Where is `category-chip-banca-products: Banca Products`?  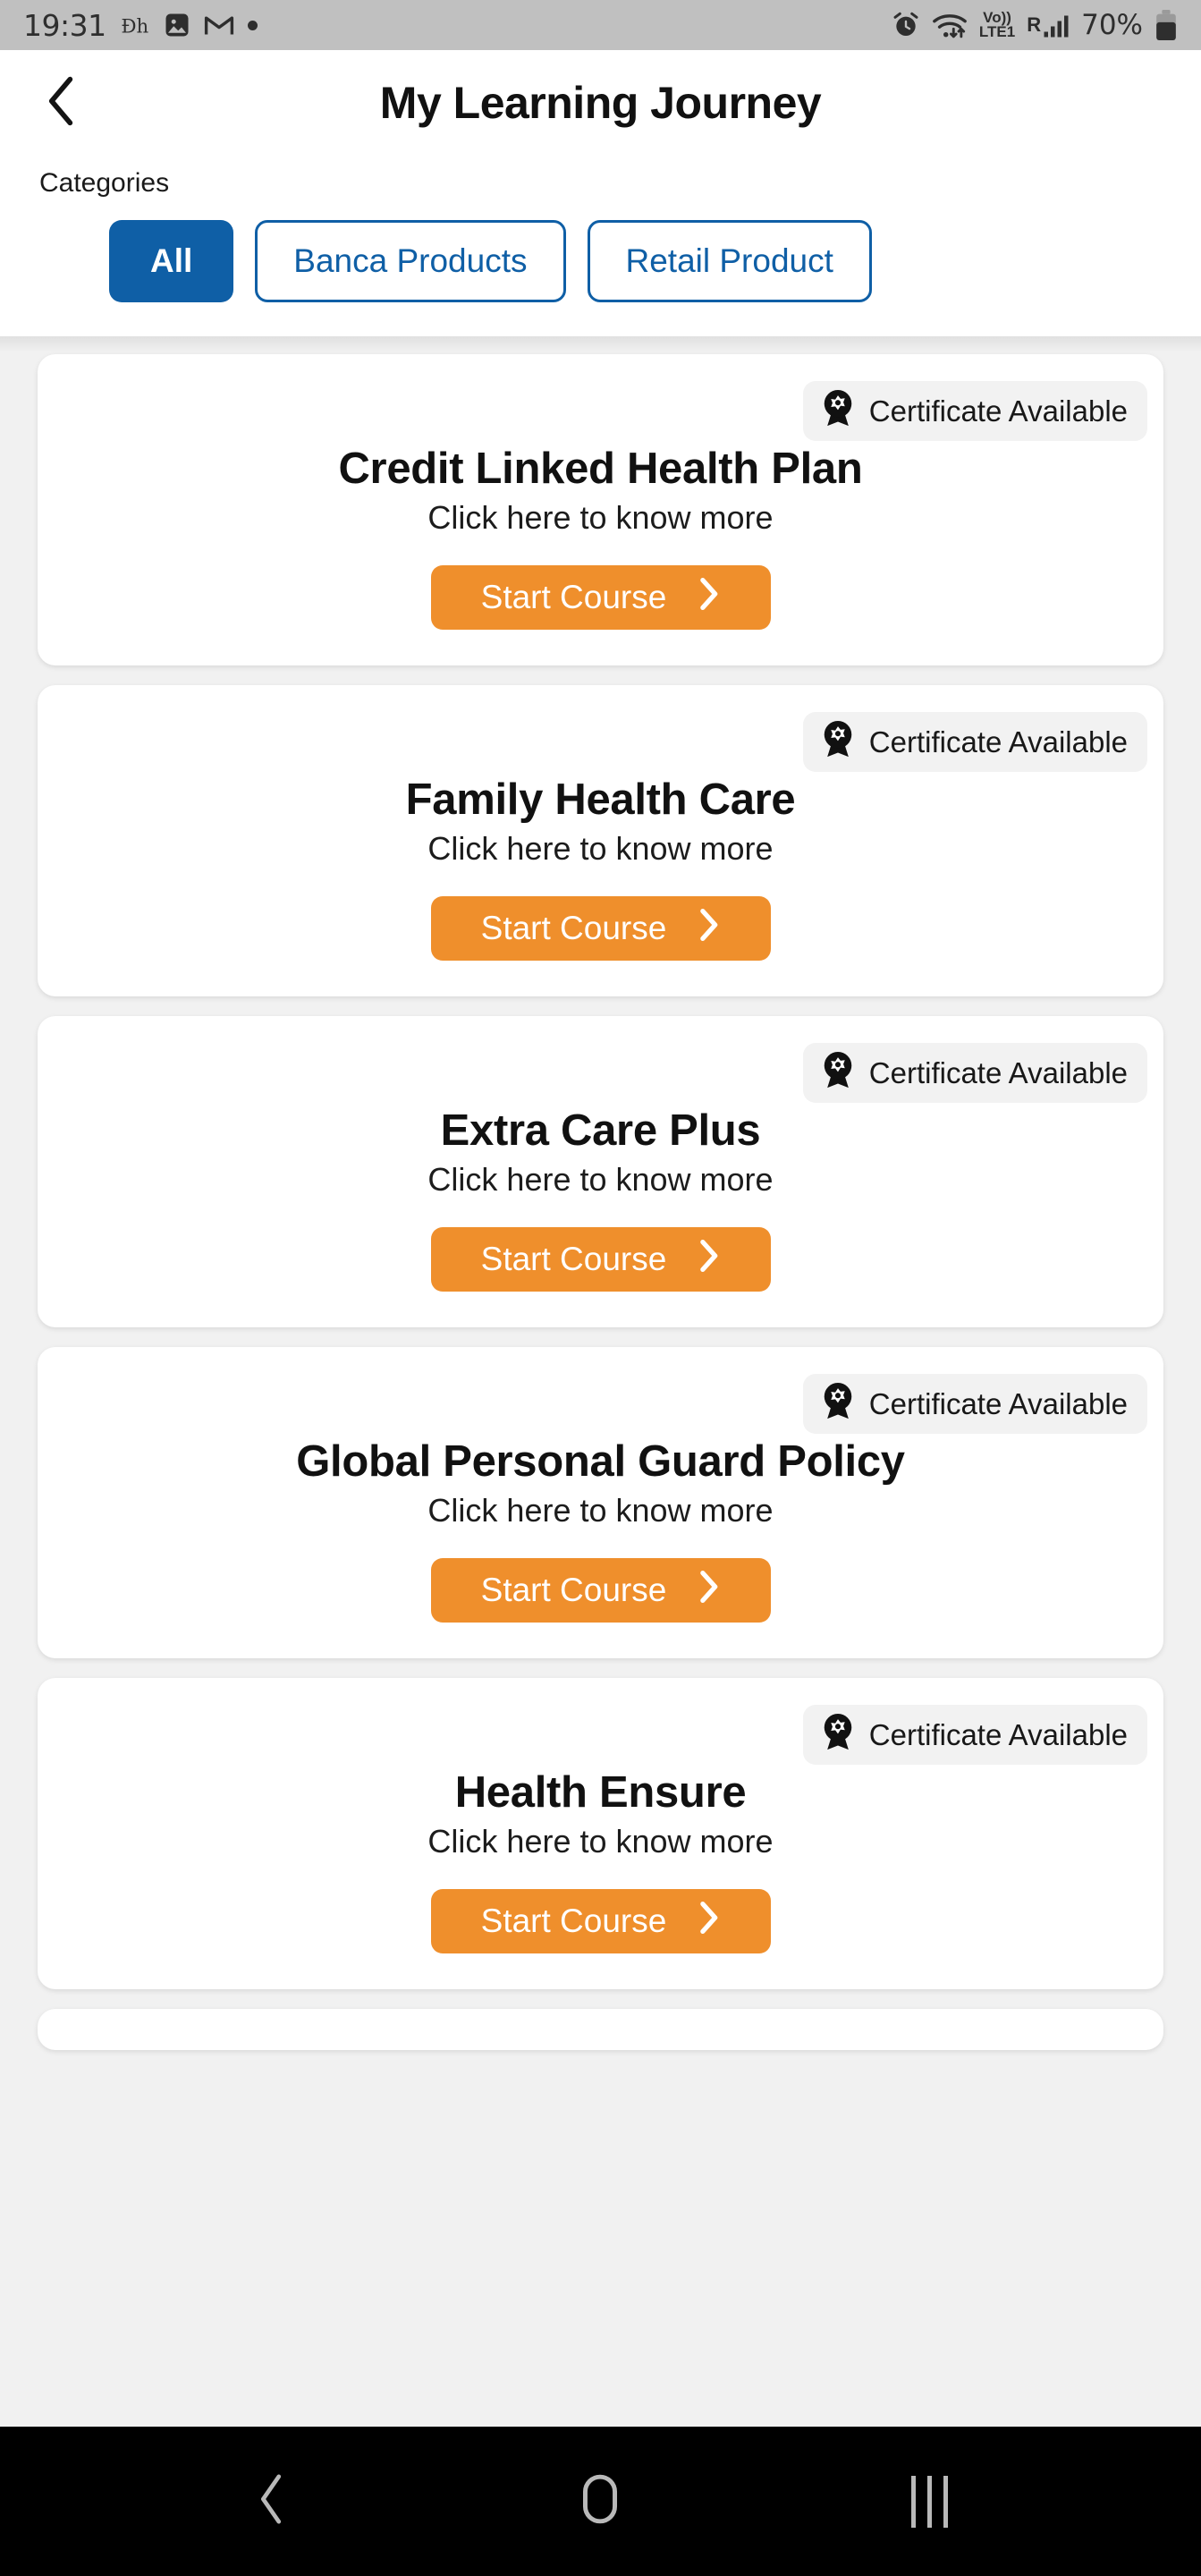
category-chip-banca-products: Banca Products is located at coordinates (410, 261).